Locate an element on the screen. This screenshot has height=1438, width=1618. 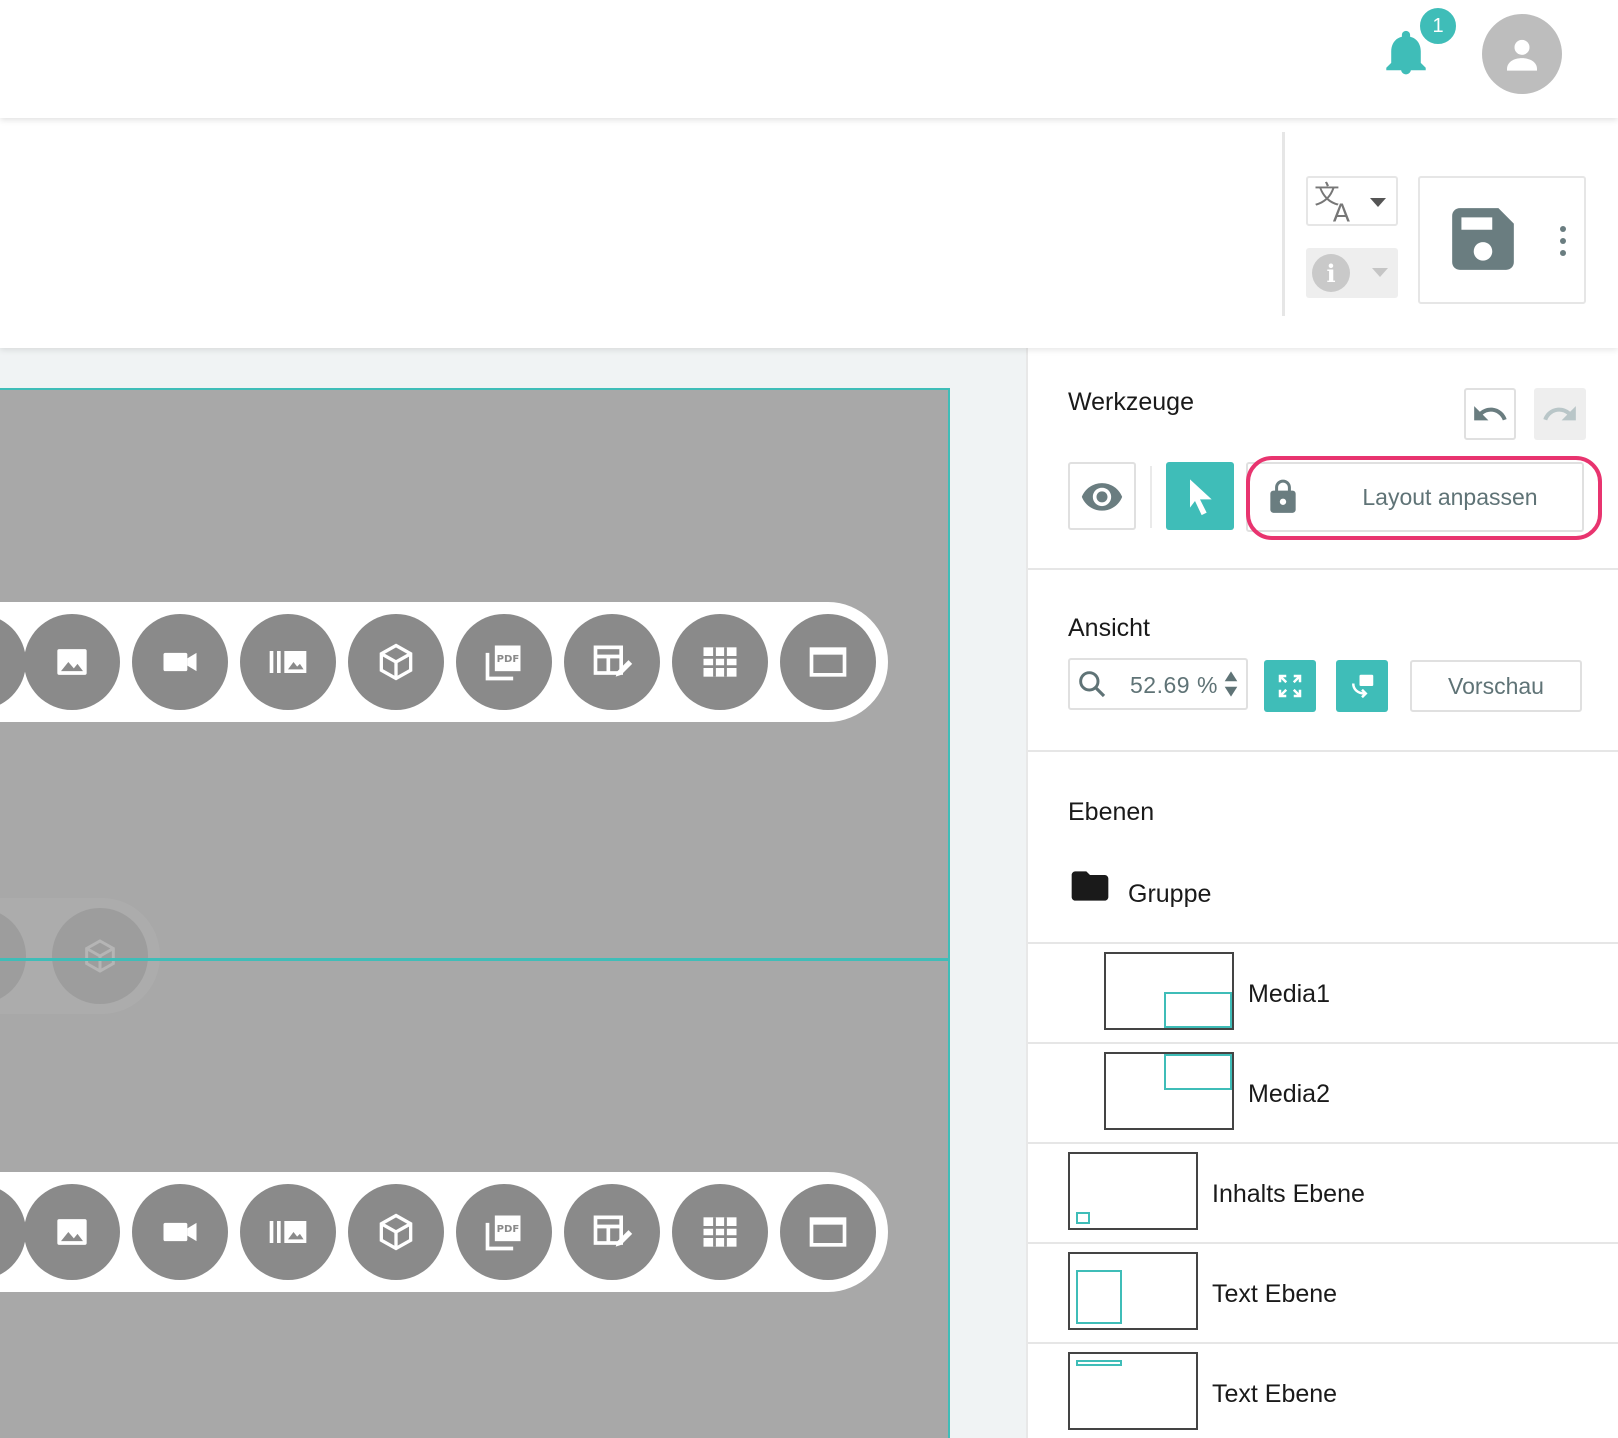
undo-icon is located at coordinates (1490, 413).